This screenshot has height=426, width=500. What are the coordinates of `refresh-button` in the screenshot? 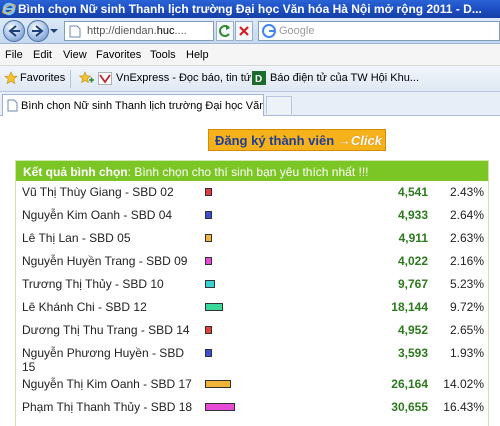 It's located at (225, 31).